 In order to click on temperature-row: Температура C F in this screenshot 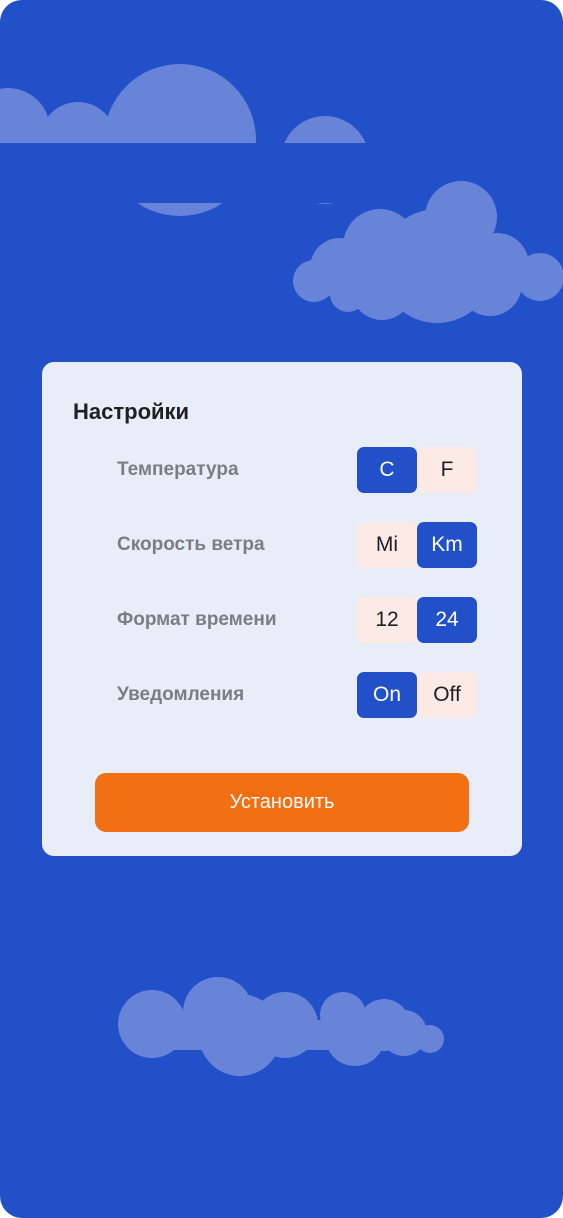, I will do `click(297, 470)`.